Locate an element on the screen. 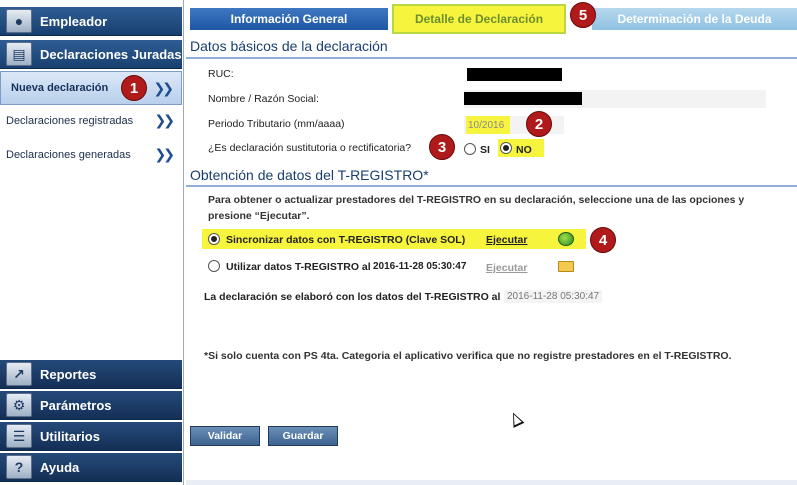 This screenshot has height=485, width=797. sidebar-declaraciones: ▤ Declaraciones Juradas is located at coordinates (91, 54).